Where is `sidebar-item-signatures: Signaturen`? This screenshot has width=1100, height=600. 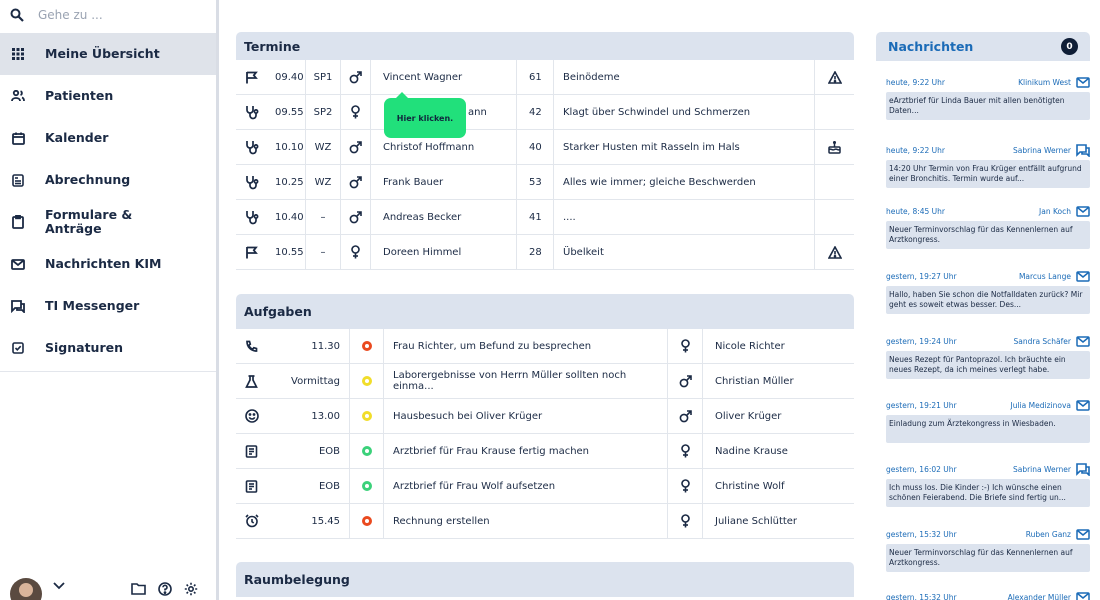 sidebar-item-signatures: Signaturen is located at coordinates (108, 348).